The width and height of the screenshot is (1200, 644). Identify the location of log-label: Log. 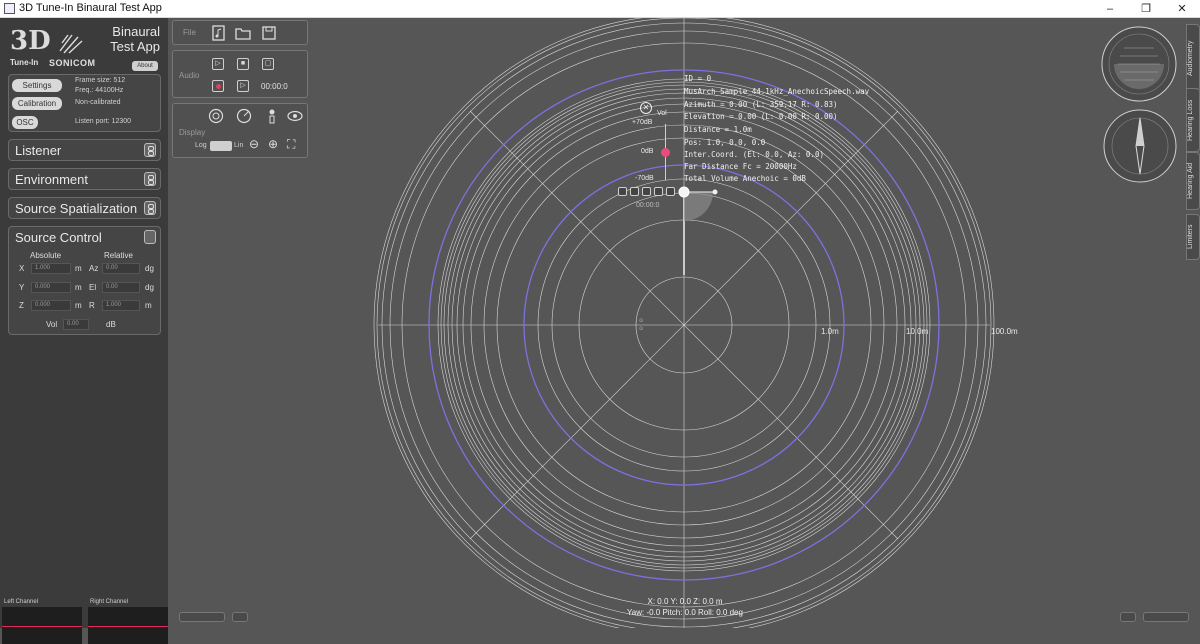
(201, 145).